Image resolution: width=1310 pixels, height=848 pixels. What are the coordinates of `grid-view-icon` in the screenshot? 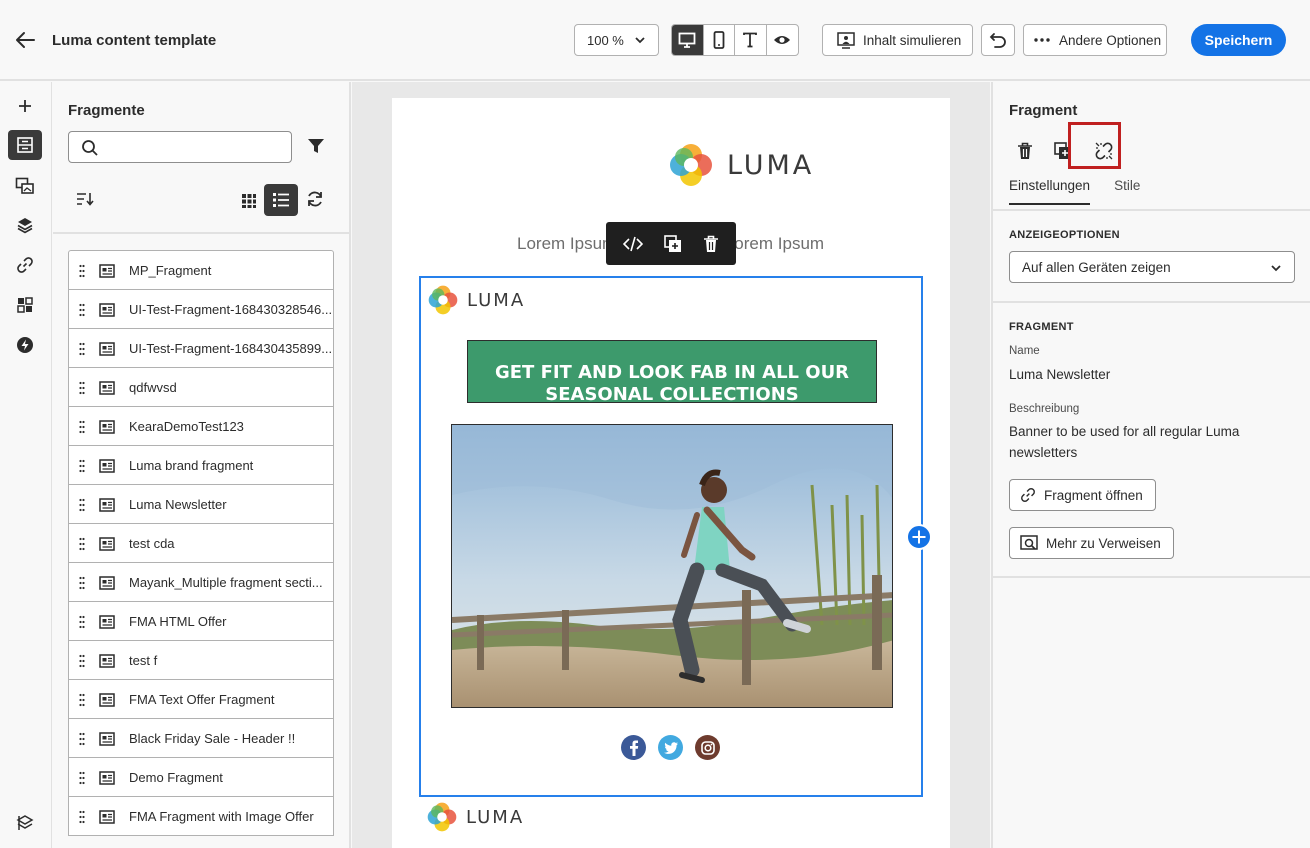 It's located at (249, 201).